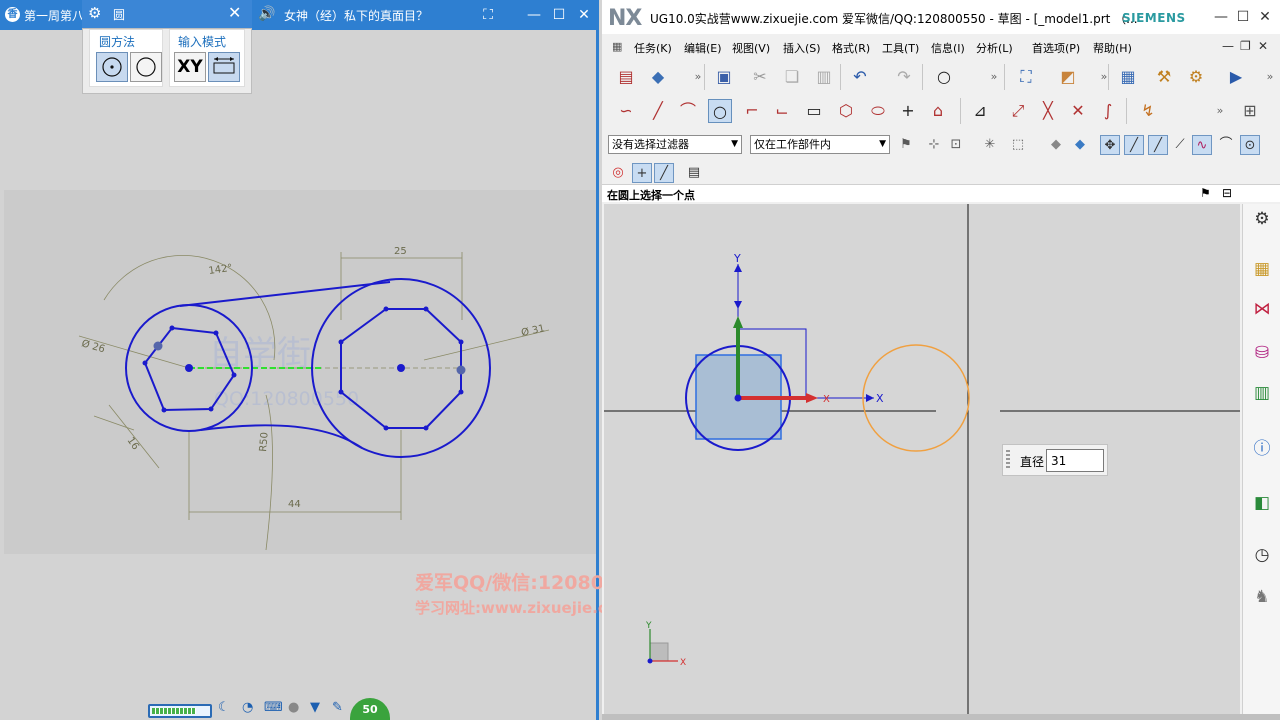  What do you see at coordinates (688, 111) in the screenshot?
I see `arc-icon: ⌒` at bounding box center [688, 111].